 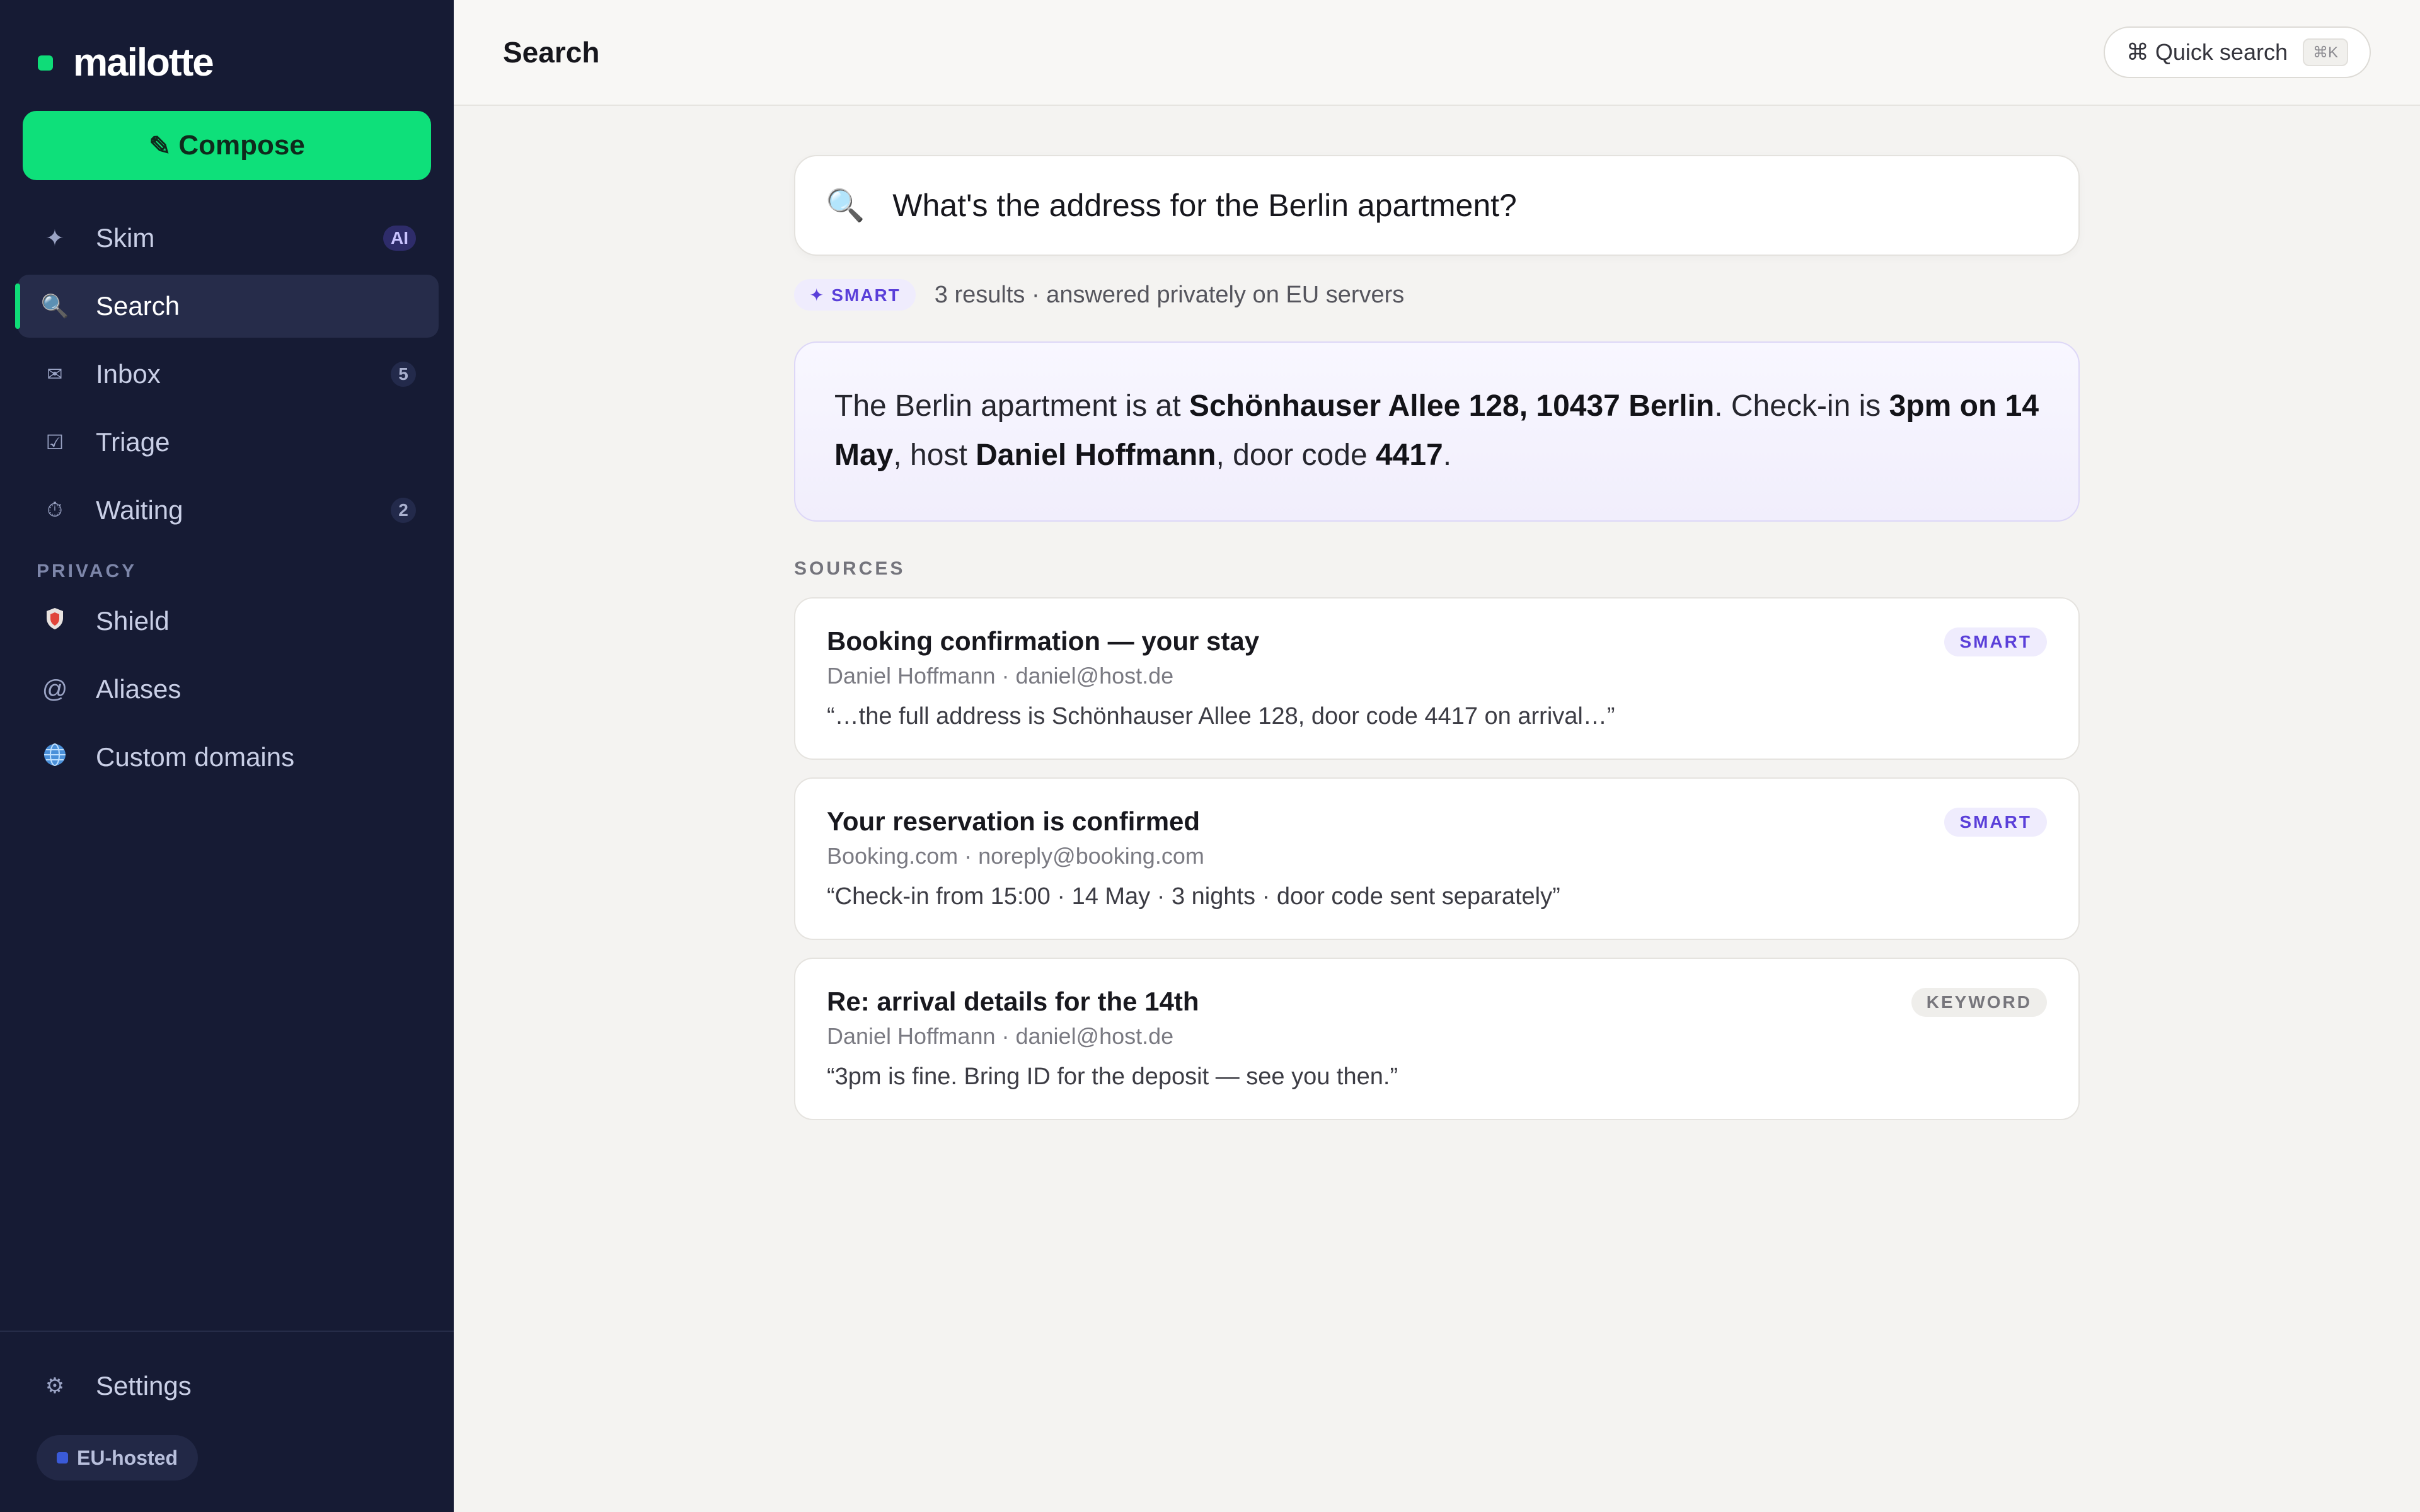 What do you see at coordinates (144, 1385) in the screenshot?
I see `sidebar-item-label: Settings` at bounding box center [144, 1385].